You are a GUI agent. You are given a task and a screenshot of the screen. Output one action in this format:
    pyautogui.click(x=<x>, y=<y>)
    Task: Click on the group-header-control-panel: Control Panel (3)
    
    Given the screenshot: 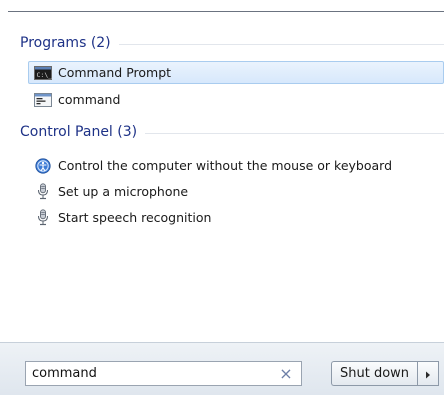 What is the action you would take?
    pyautogui.click(x=232, y=132)
    